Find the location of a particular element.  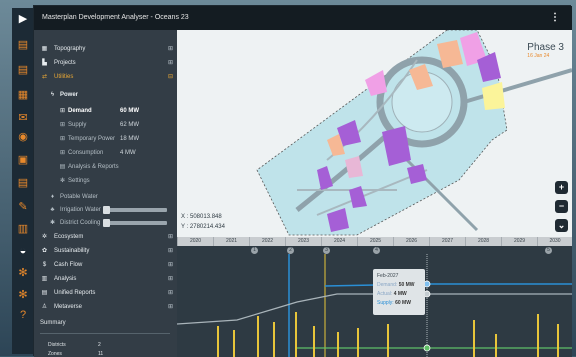

sidebar-item-analysis: ▥ Analysis ⊞ is located at coordinates (105, 279).